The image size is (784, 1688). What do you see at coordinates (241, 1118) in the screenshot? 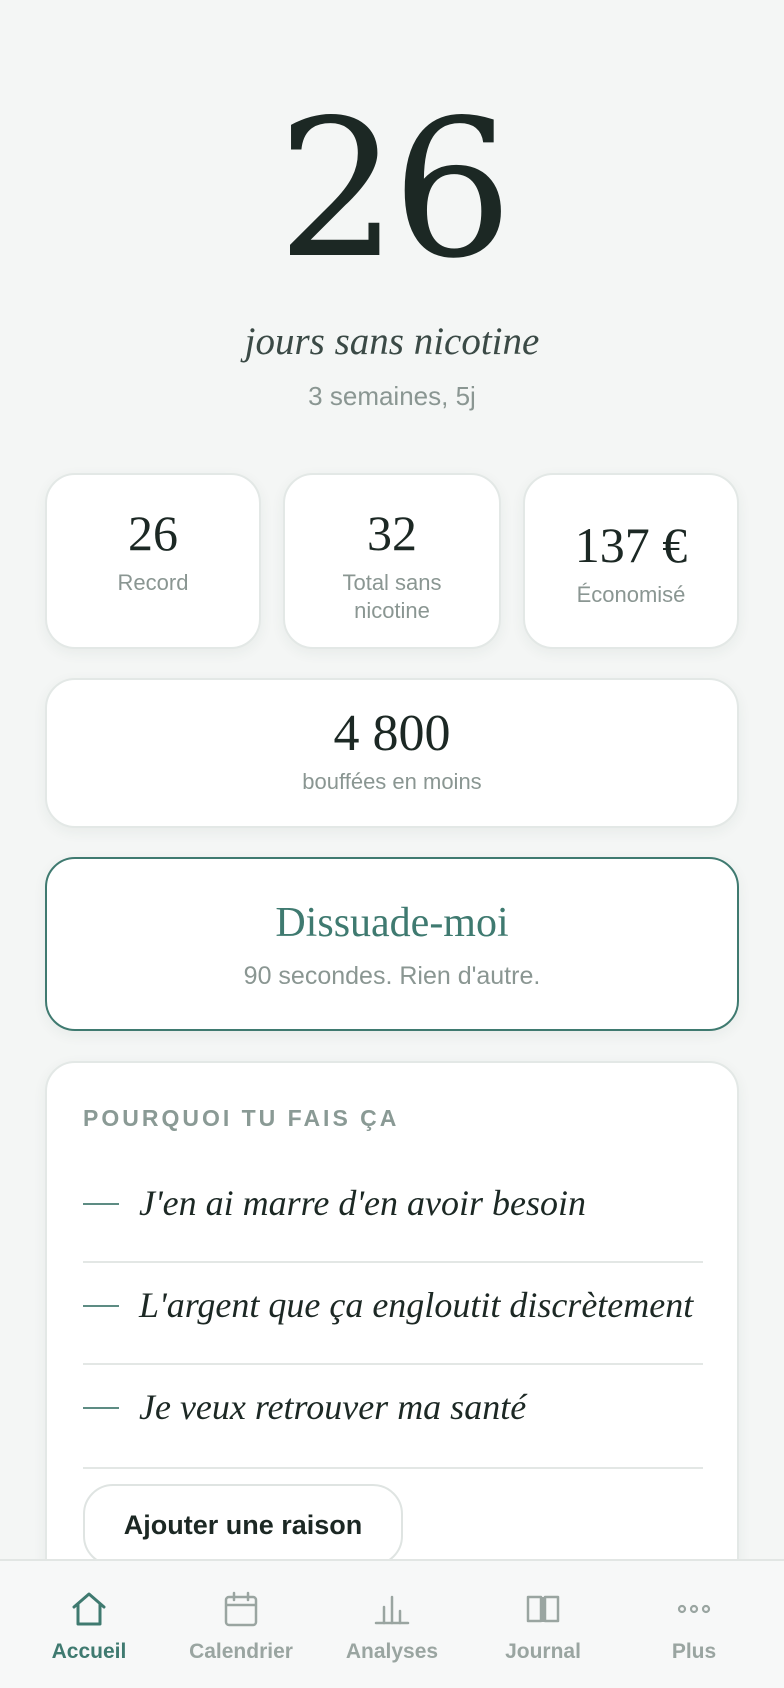
I see `reasons-heading: POURQUOI TU FAIS ÇA` at bounding box center [241, 1118].